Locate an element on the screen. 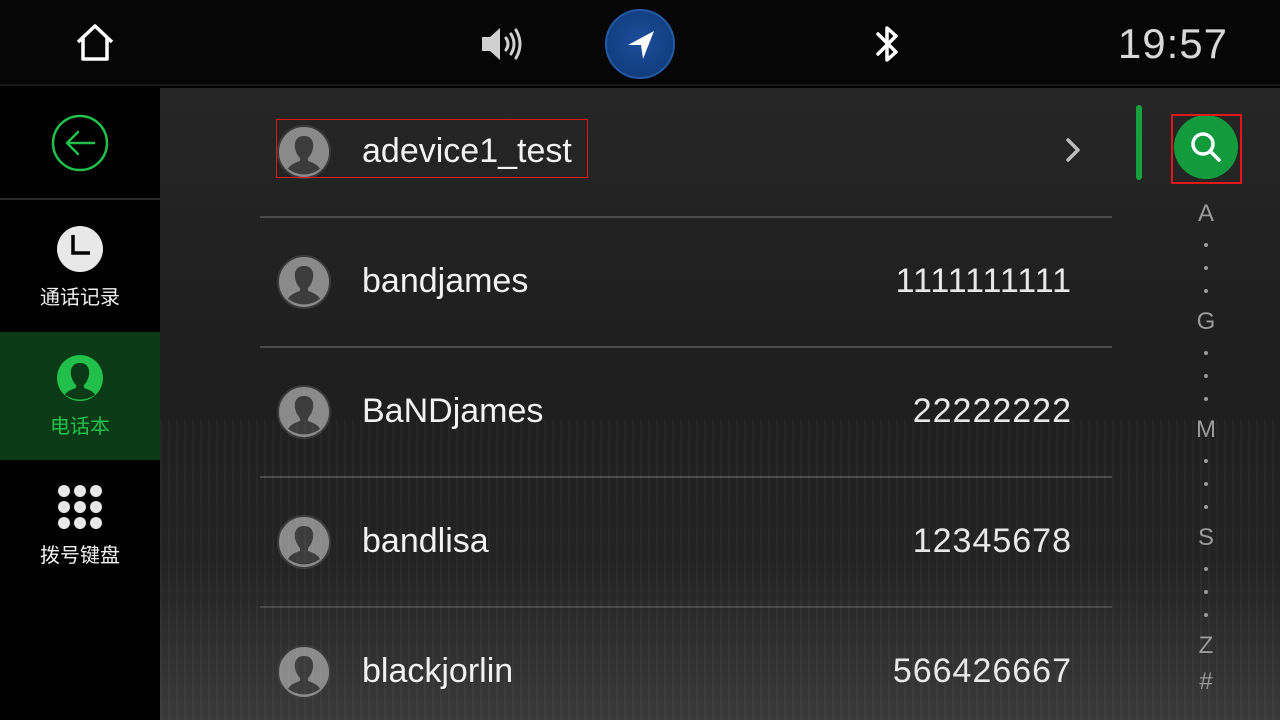 Image resolution: width=1280 pixels, height=720 pixels. index-letter: A is located at coordinates (1206, 214).